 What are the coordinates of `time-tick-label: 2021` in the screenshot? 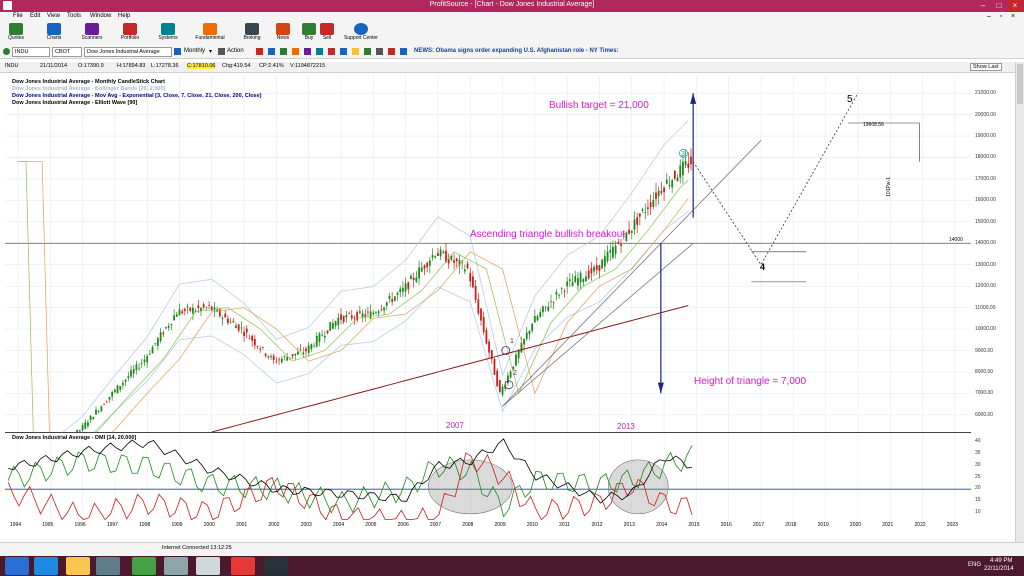 It's located at (888, 525).